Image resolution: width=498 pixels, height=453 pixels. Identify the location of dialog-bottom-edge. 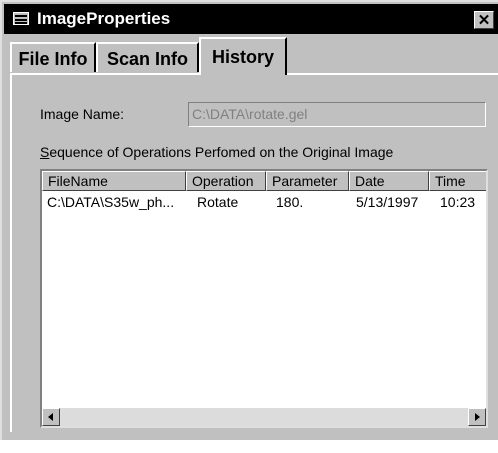
(250, 436).